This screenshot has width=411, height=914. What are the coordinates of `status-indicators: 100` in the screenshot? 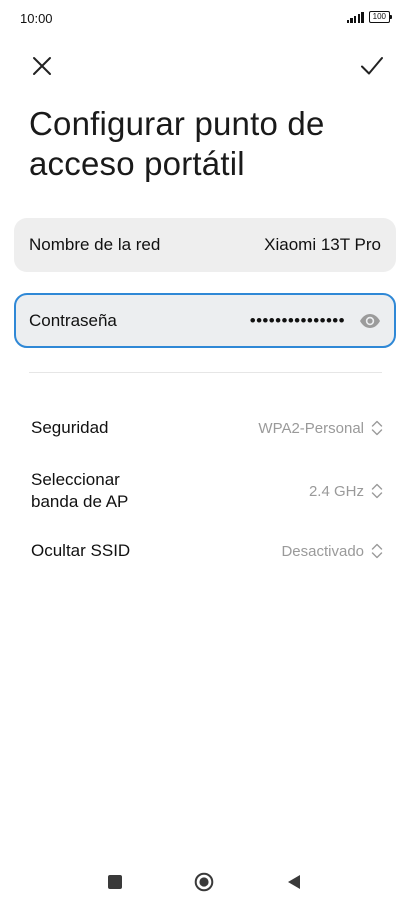 It's located at (369, 17).